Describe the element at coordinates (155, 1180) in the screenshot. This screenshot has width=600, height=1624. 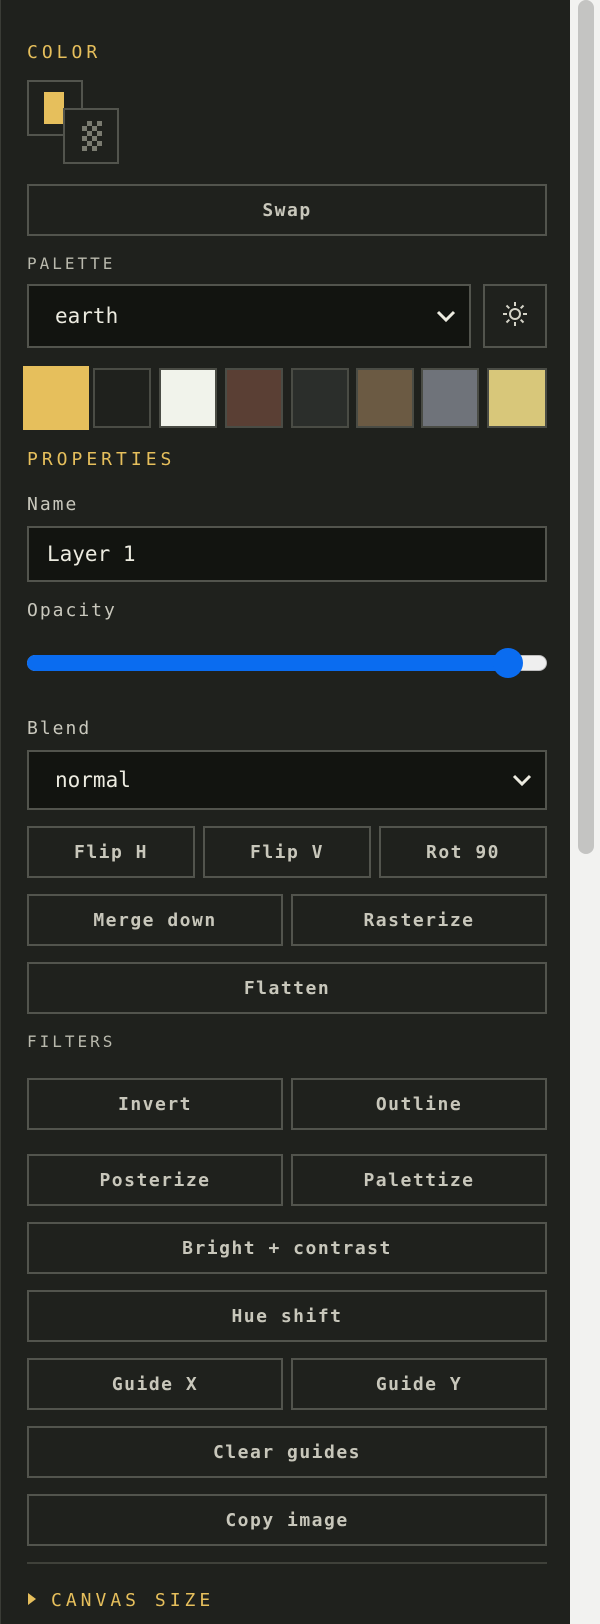
I see `posterize-button: Posterize` at that location.